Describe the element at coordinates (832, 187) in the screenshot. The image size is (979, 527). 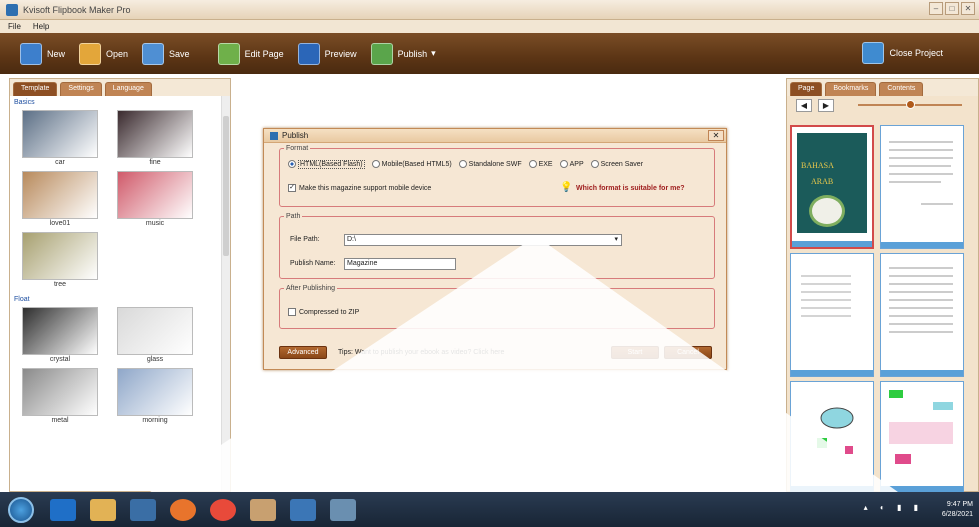
I see `page-thumb-1: BAHASA ARAB` at that location.